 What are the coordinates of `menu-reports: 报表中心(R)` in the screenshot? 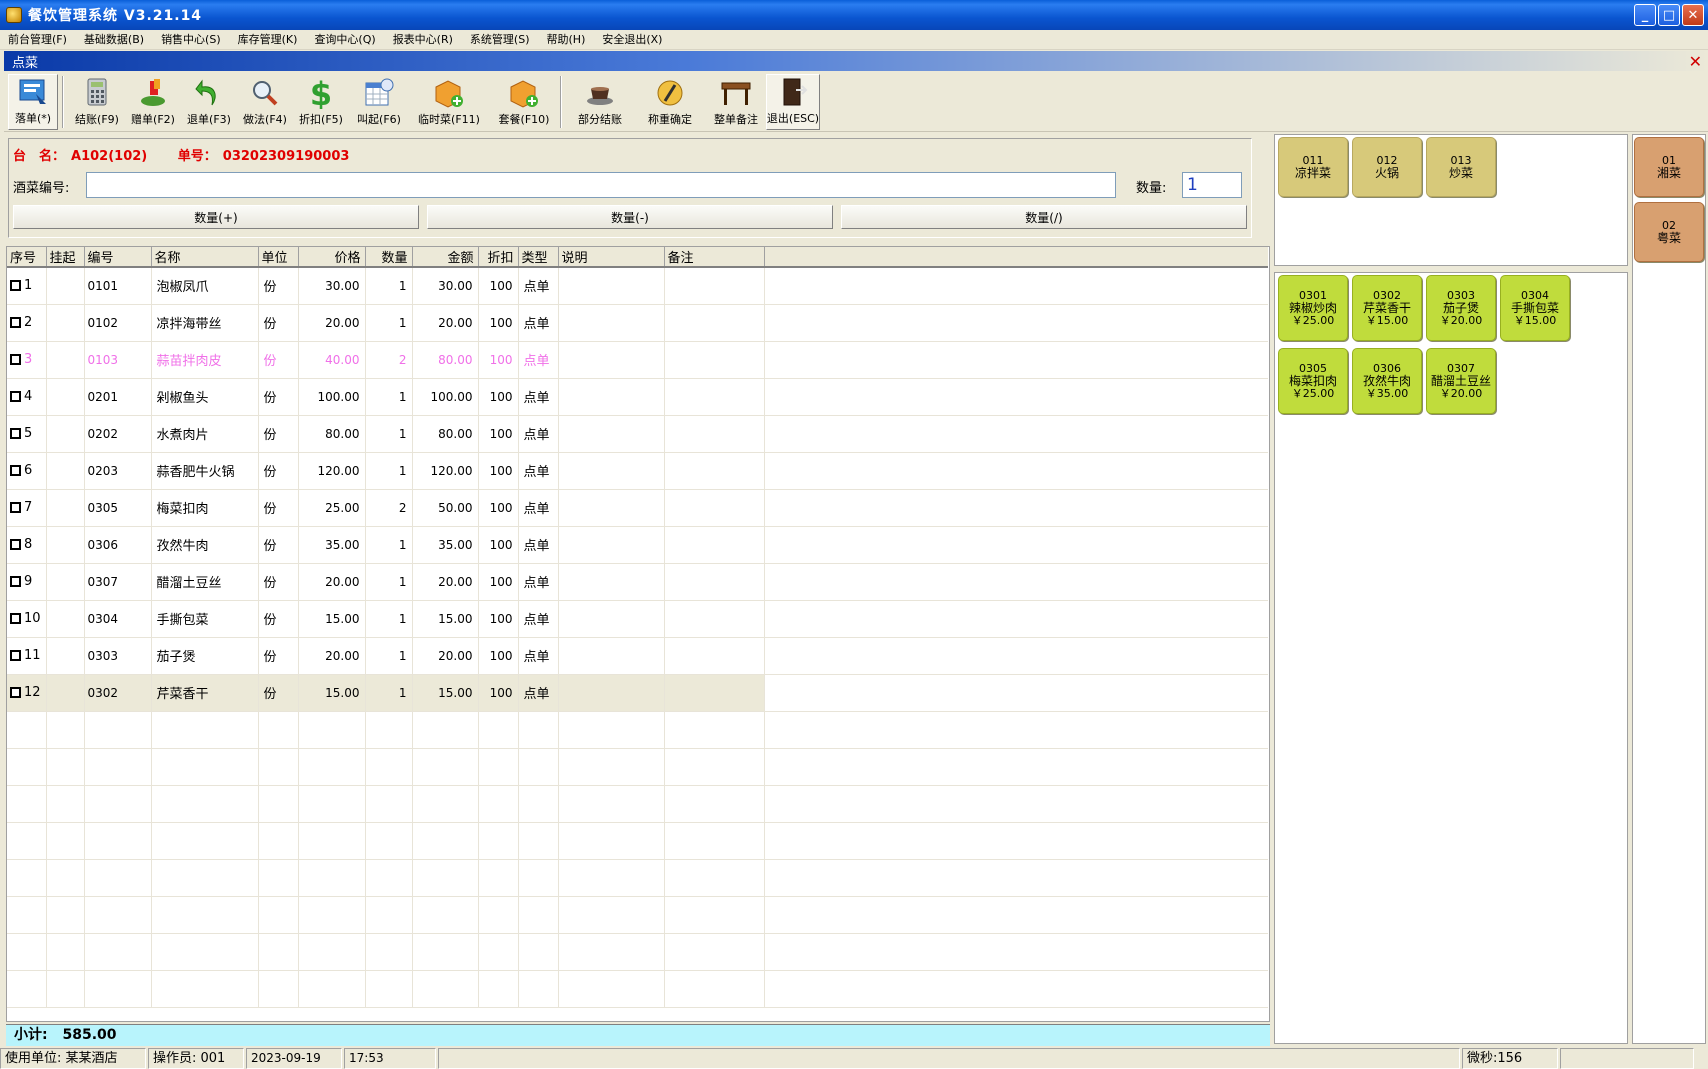 It's located at (423, 40).